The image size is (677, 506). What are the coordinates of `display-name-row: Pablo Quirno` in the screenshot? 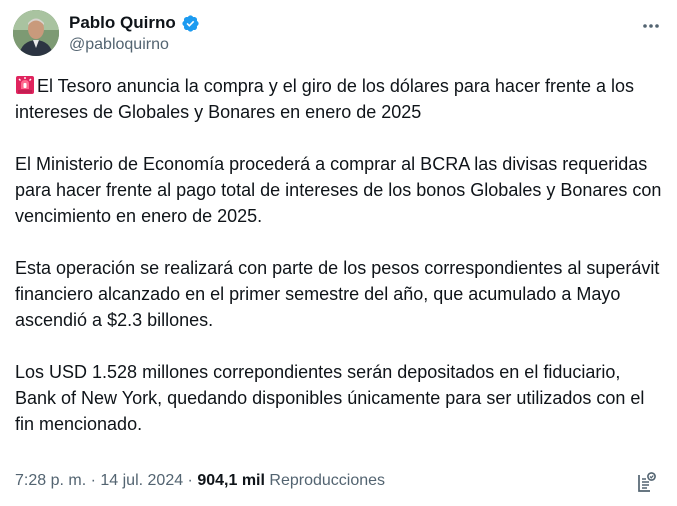 It's located at (134, 23).